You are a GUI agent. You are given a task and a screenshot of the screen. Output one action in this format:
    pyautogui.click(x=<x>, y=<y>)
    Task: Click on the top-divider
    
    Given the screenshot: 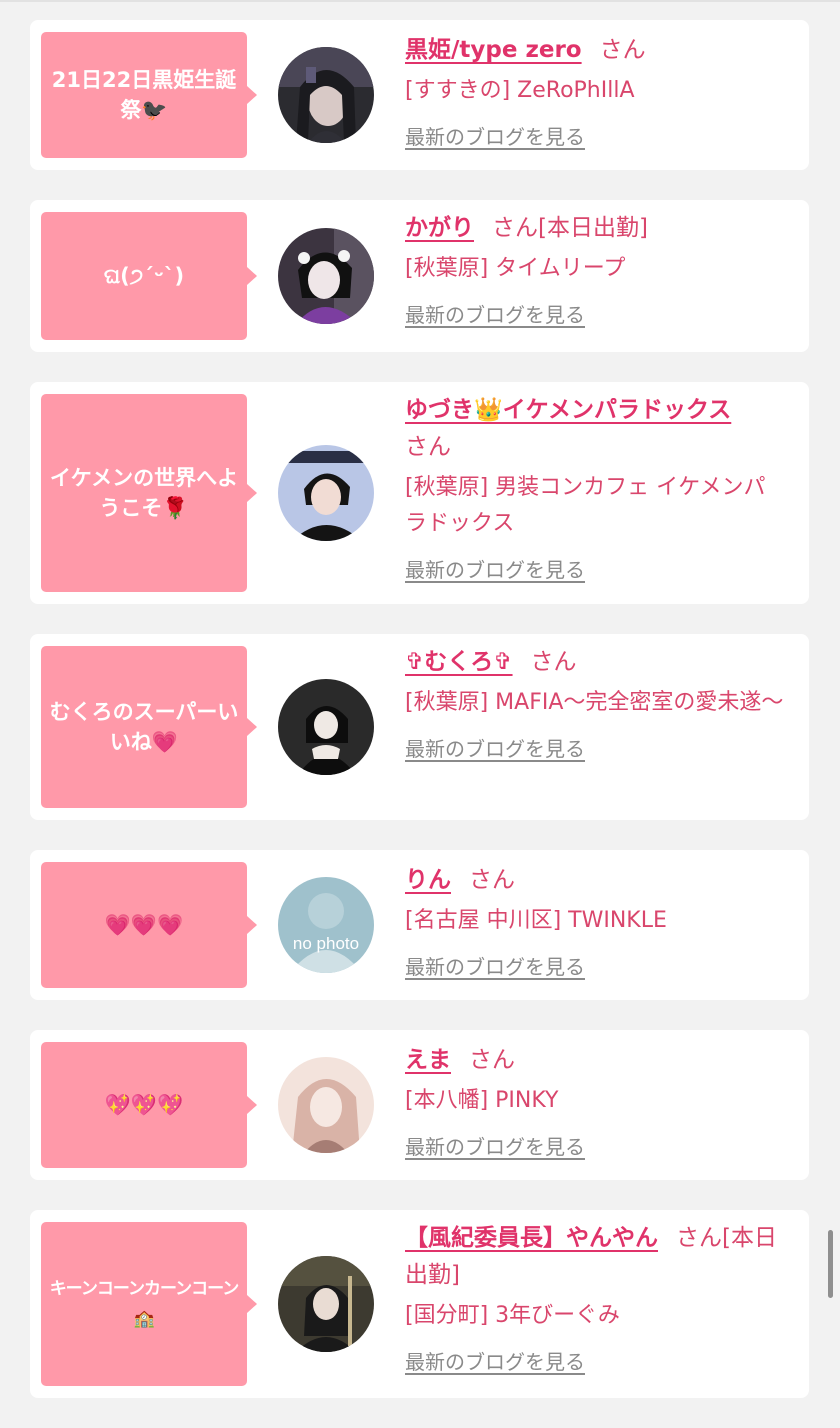 What is the action you would take?
    pyautogui.click(x=420, y=1)
    